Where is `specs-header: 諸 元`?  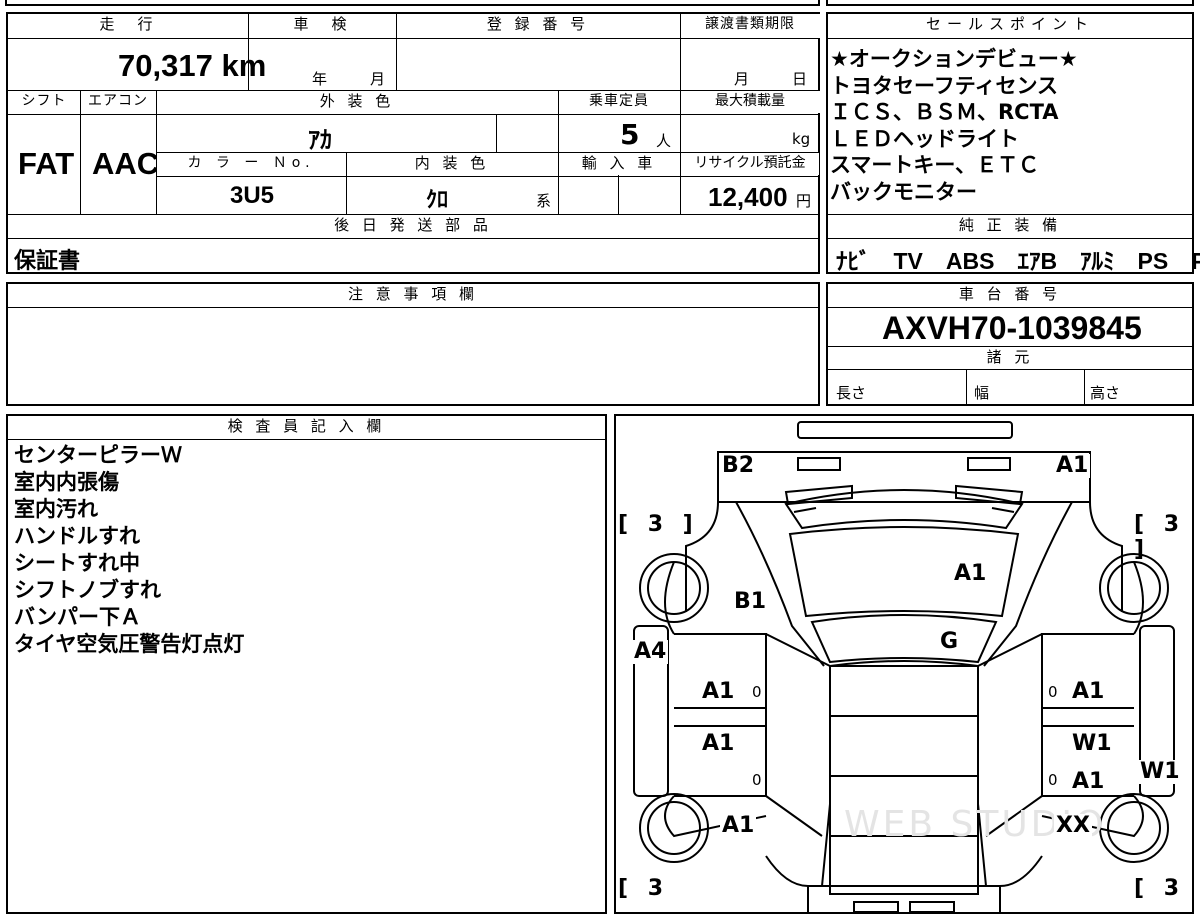 specs-header: 諸 元 is located at coordinates (1010, 358).